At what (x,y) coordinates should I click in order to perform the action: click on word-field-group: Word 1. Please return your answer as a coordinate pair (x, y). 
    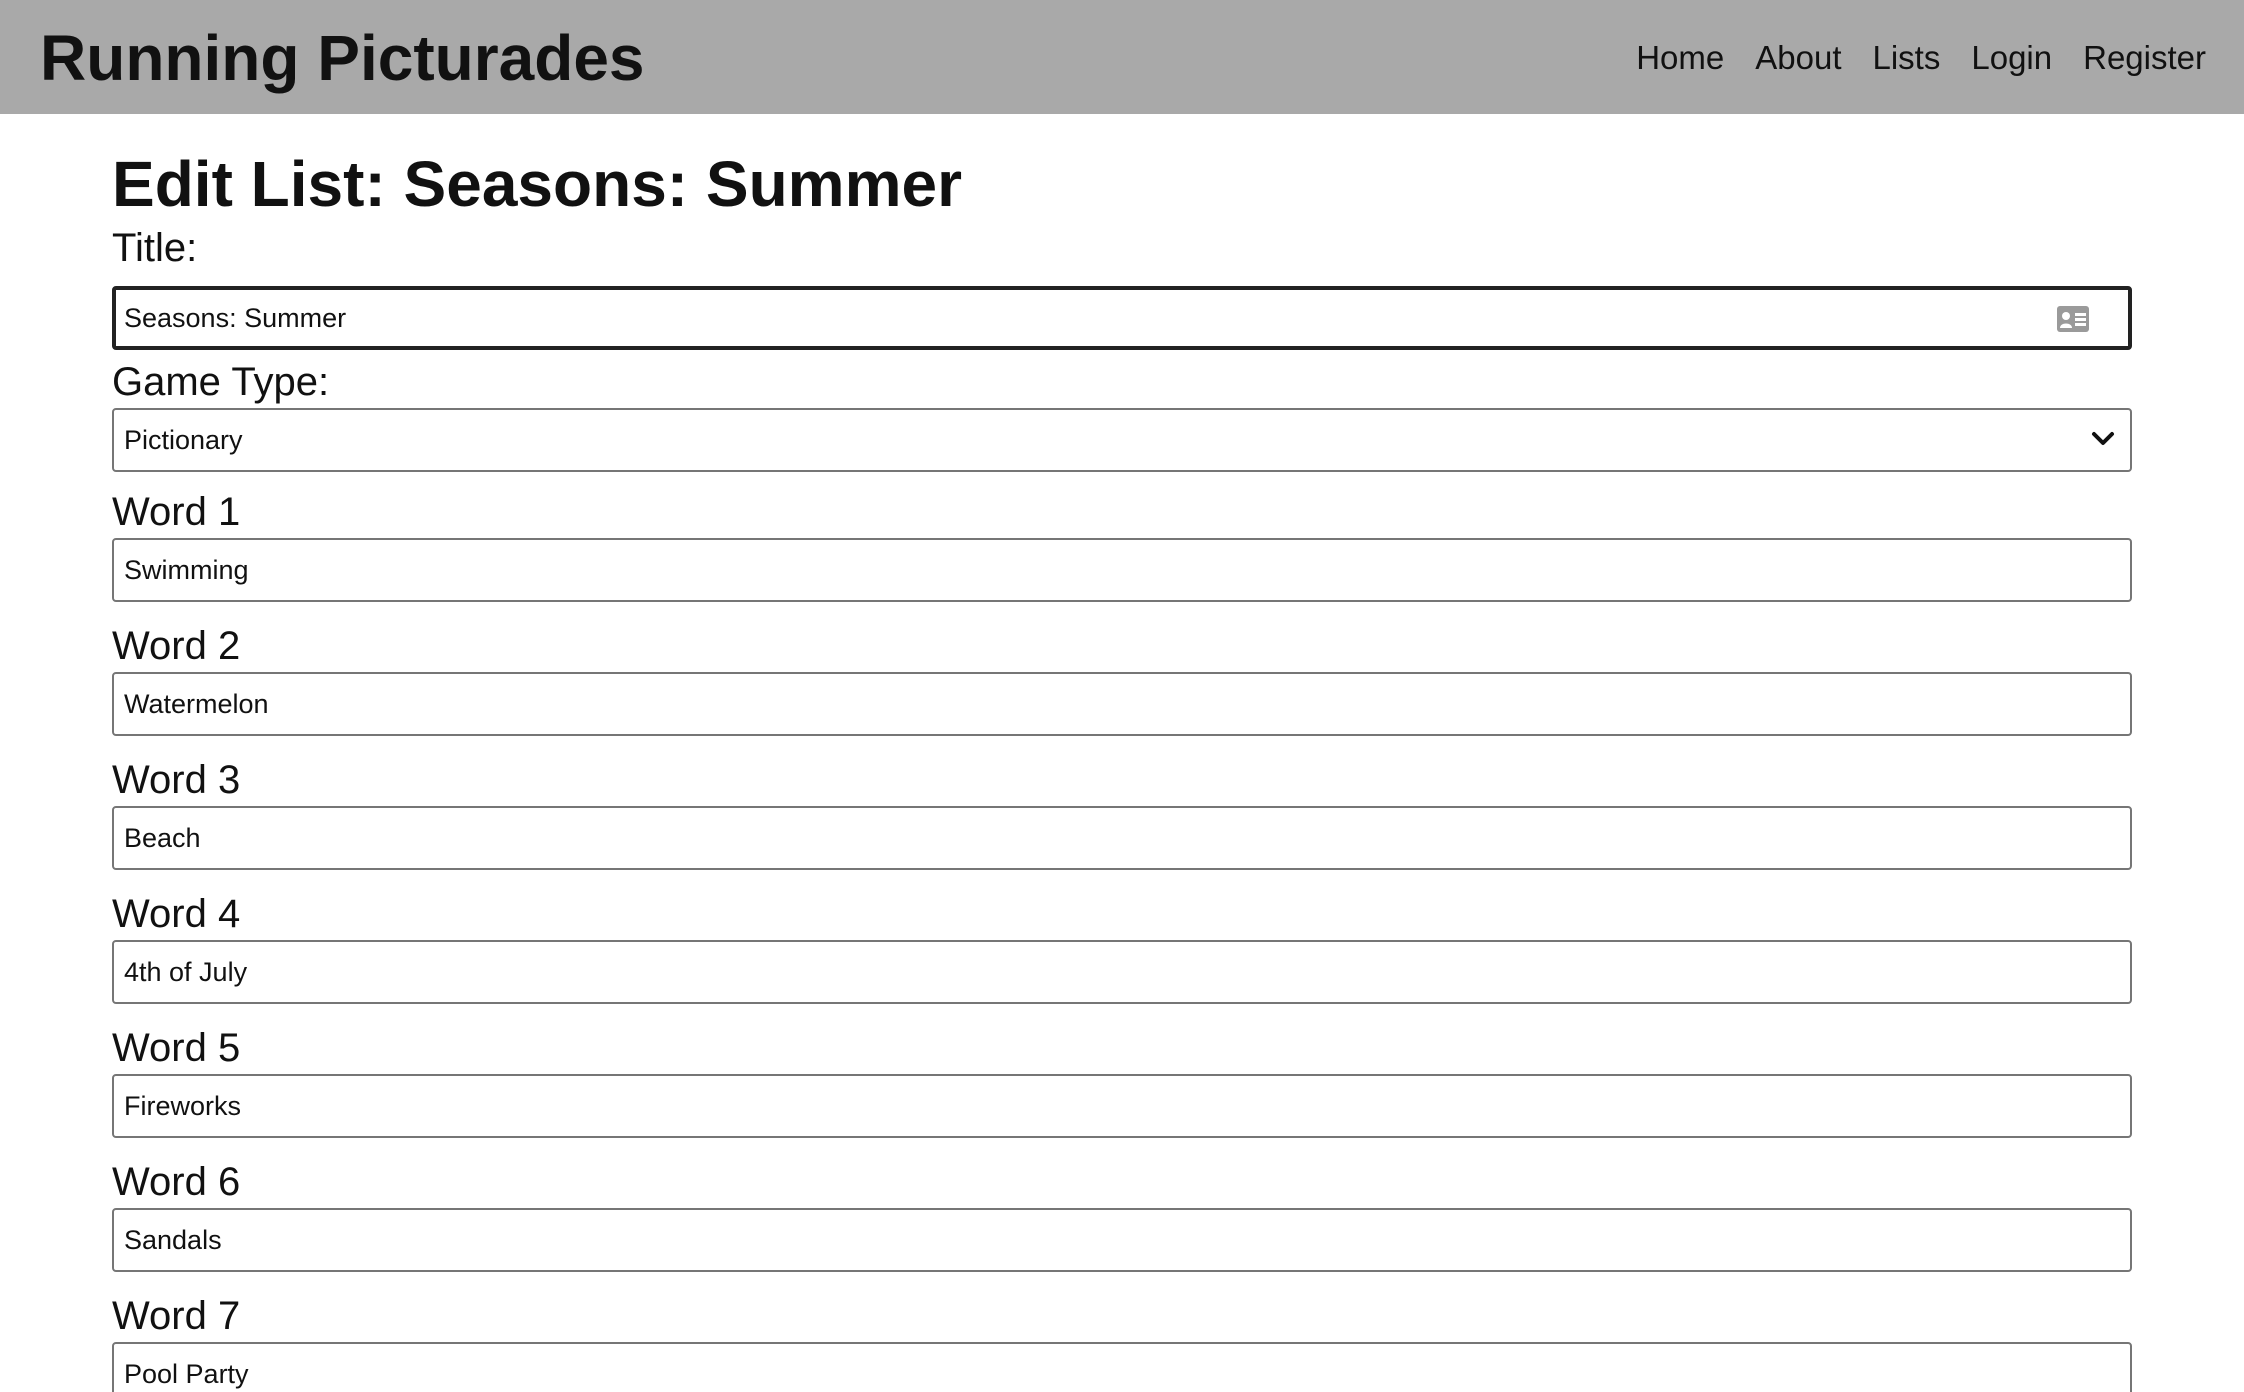
    Looking at the image, I should click on (1122, 546).